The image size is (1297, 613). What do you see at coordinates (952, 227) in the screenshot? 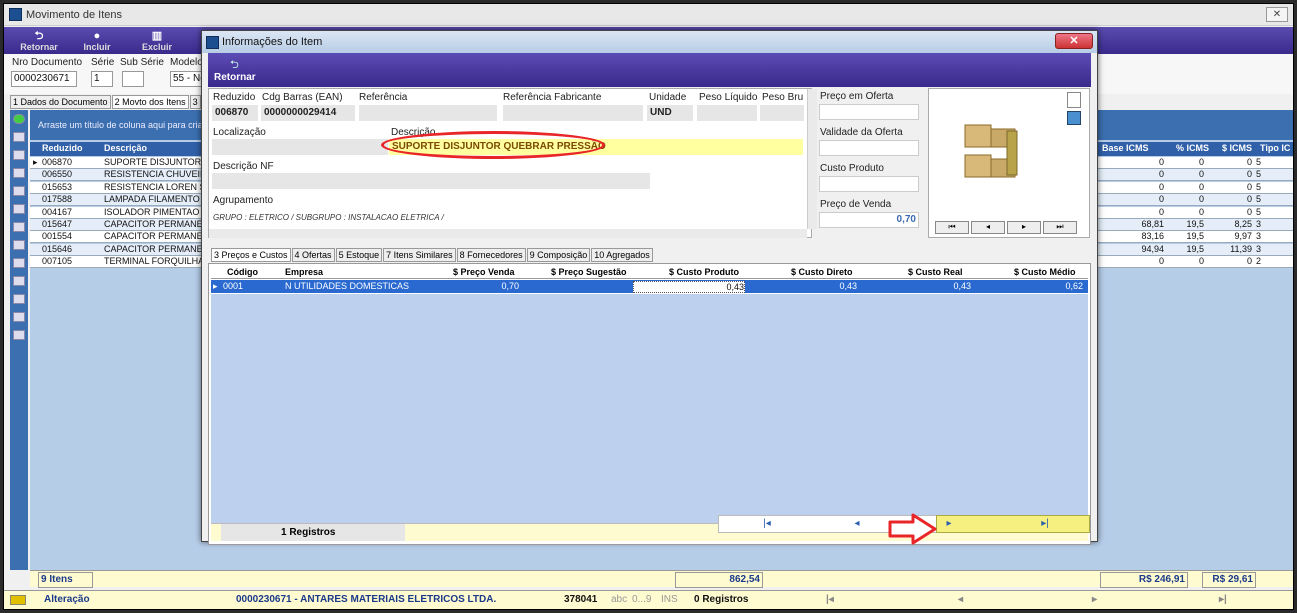
I see `image-first-icon: ⏮` at bounding box center [952, 227].